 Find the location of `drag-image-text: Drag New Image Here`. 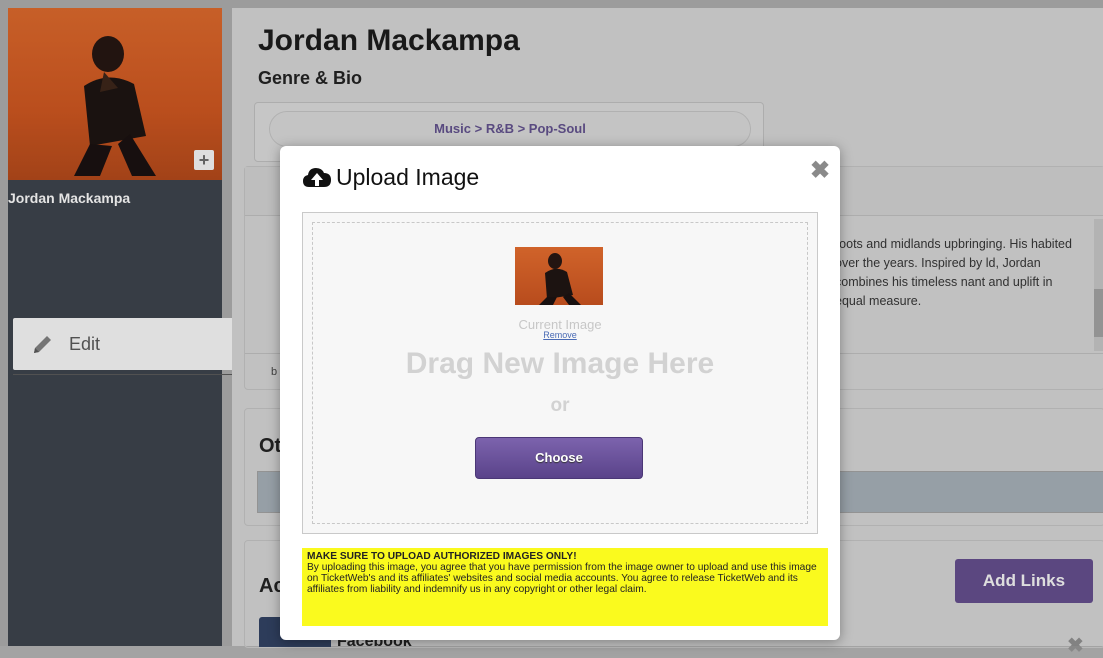

drag-image-text: Drag New Image Here is located at coordinates (560, 363).